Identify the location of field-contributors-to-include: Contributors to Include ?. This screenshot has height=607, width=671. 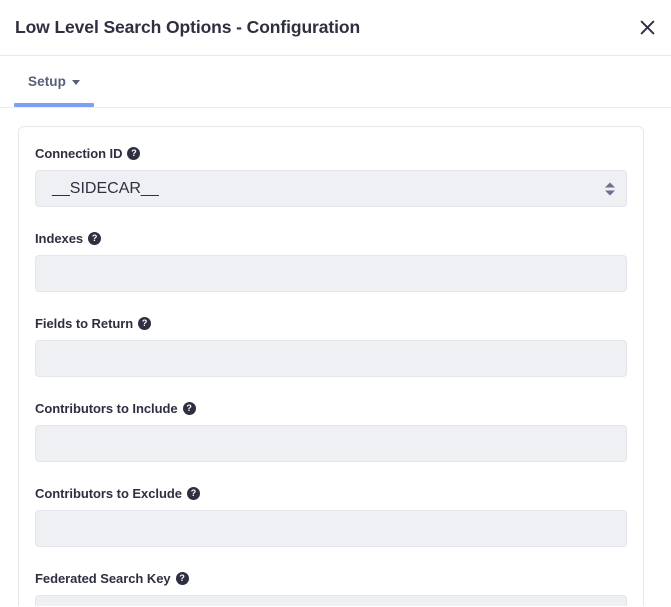
(331, 429).